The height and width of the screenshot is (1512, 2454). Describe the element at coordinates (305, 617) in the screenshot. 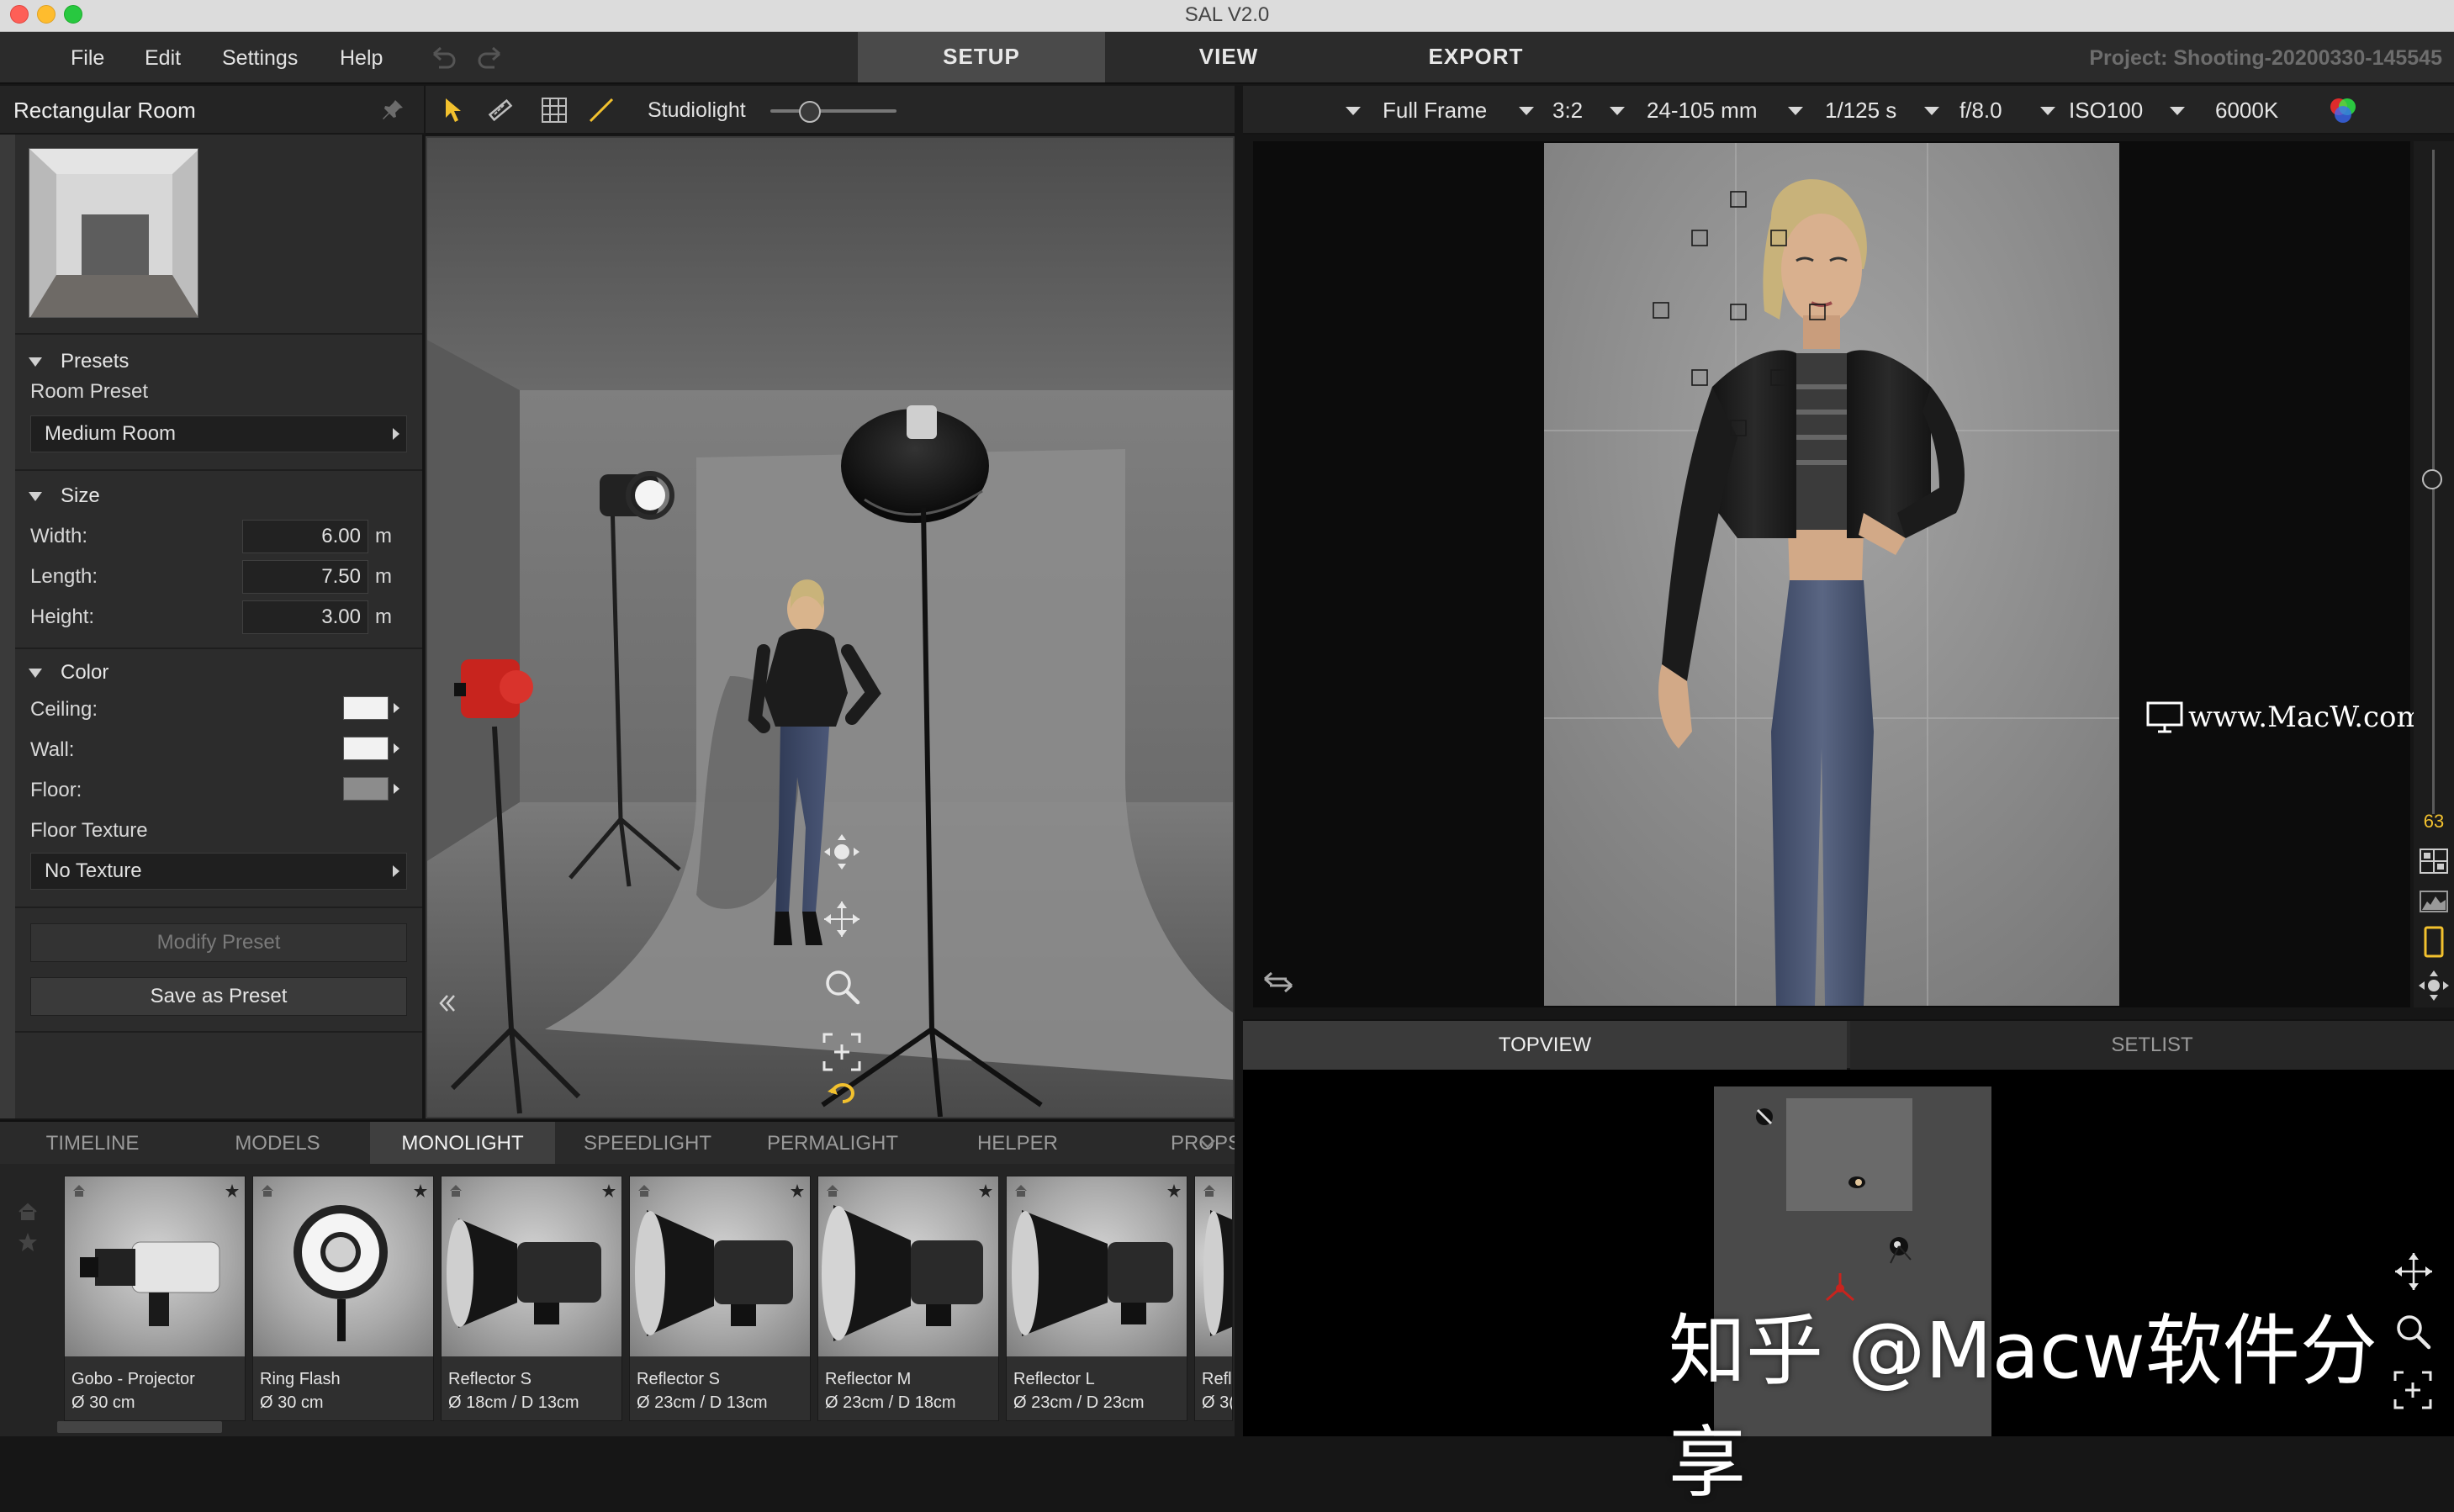

I see `height-field: 3.00` at that location.